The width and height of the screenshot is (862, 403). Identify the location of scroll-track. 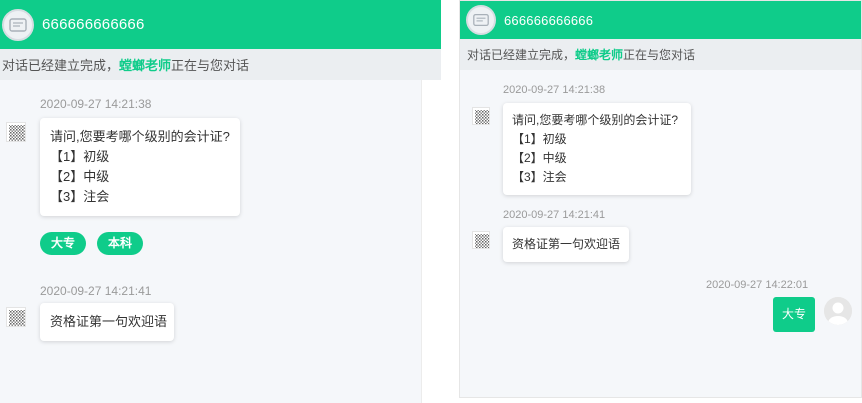
(431, 241).